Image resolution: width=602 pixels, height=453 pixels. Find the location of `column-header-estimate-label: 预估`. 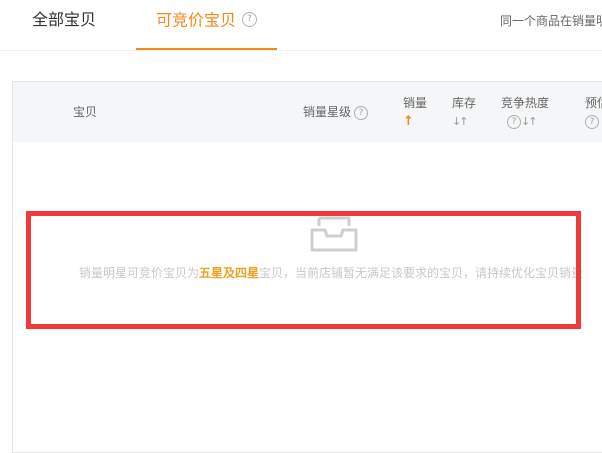

column-header-estimate-label: 预估 is located at coordinates (593, 103).